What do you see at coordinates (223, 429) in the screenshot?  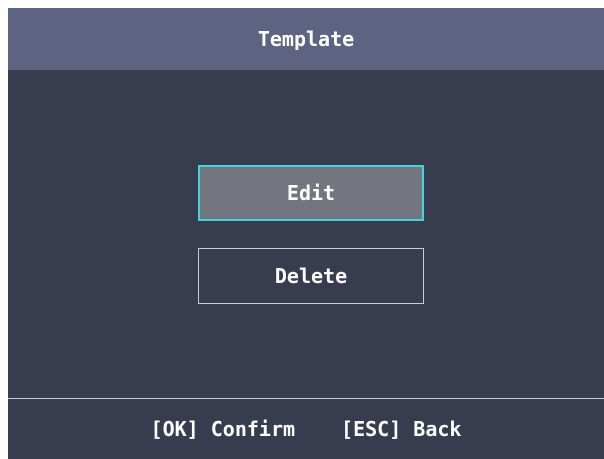 I see `confirm-hint: [OK] Confirm` at bounding box center [223, 429].